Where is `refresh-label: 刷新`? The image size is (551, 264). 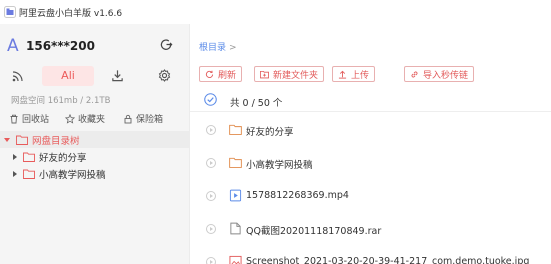 refresh-label: 刷新 is located at coordinates (227, 75).